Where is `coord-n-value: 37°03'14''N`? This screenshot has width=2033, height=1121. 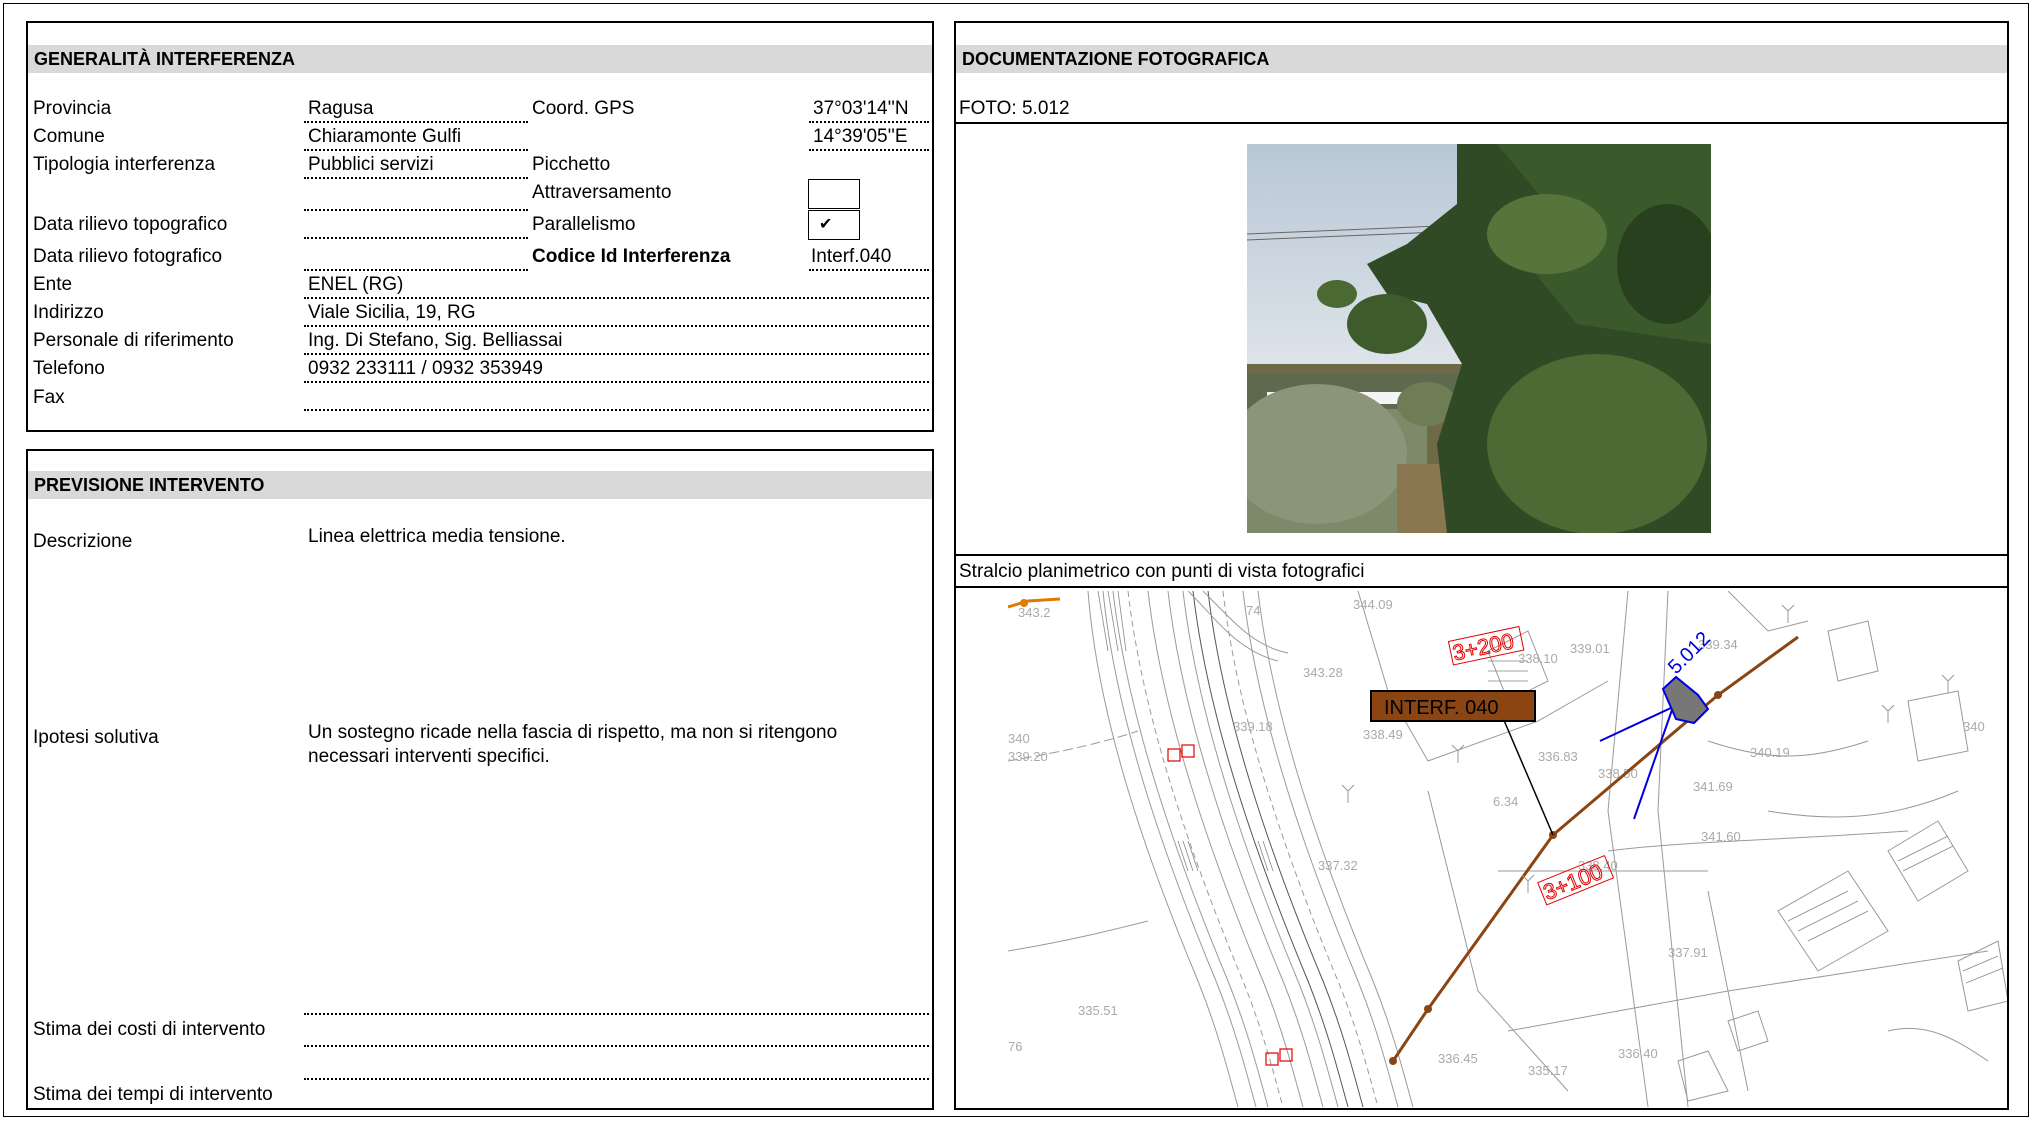 coord-n-value: 37°03'14''N is located at coordinates (861, 108).